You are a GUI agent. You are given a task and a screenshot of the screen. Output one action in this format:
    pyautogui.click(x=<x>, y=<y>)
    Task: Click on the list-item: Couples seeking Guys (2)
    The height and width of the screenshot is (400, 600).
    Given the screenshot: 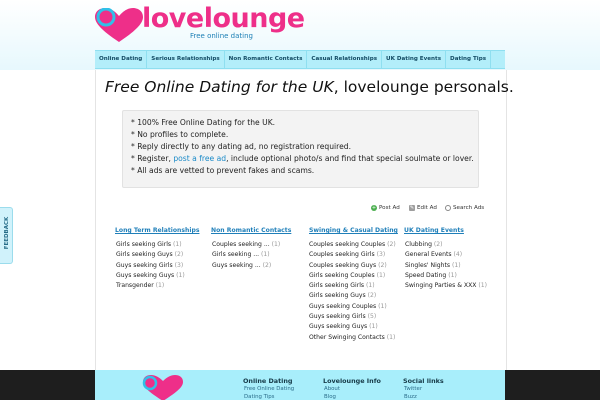 What is the action you would take?
    pyautogui.click(x=352, y=266)
    